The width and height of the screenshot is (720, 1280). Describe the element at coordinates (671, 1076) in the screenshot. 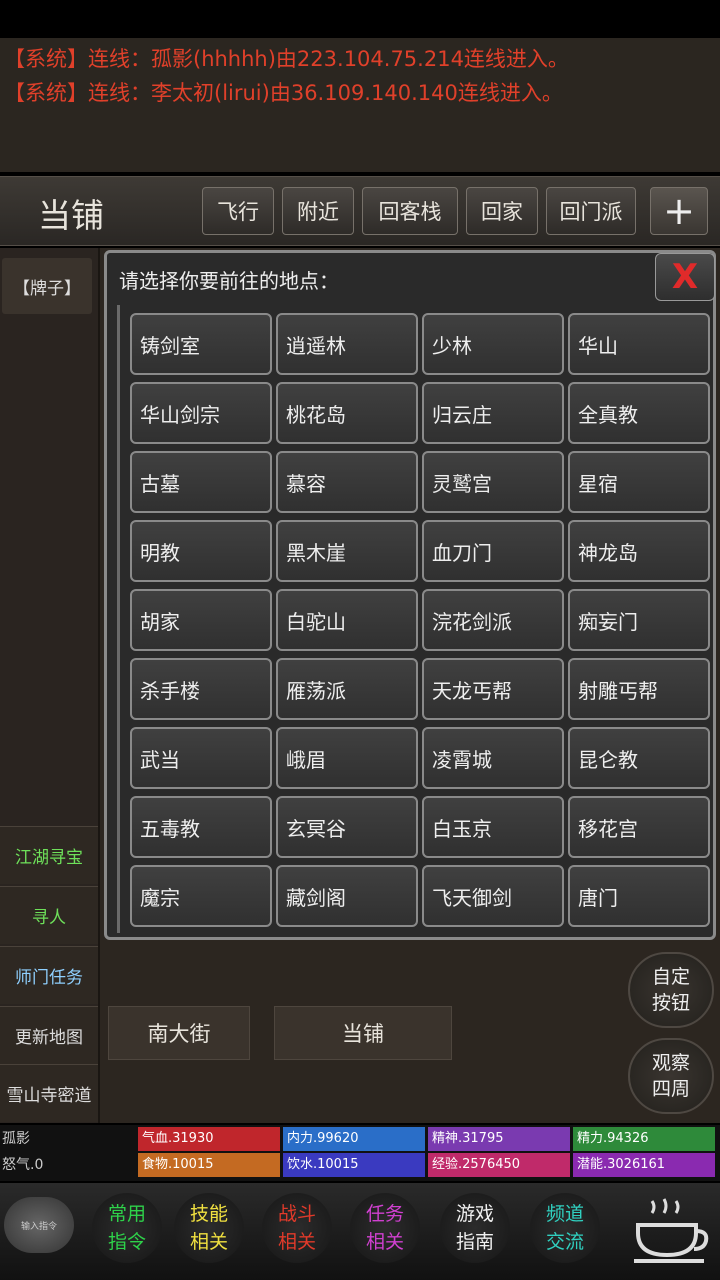

I see `look-around-button: 观察 四周` at that location.